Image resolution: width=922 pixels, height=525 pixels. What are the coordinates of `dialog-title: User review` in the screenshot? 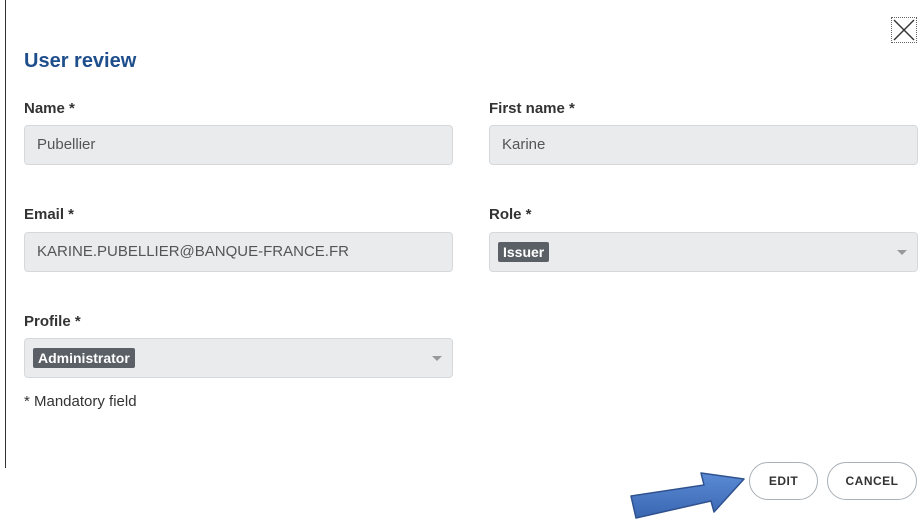 It's located at (80, 61).